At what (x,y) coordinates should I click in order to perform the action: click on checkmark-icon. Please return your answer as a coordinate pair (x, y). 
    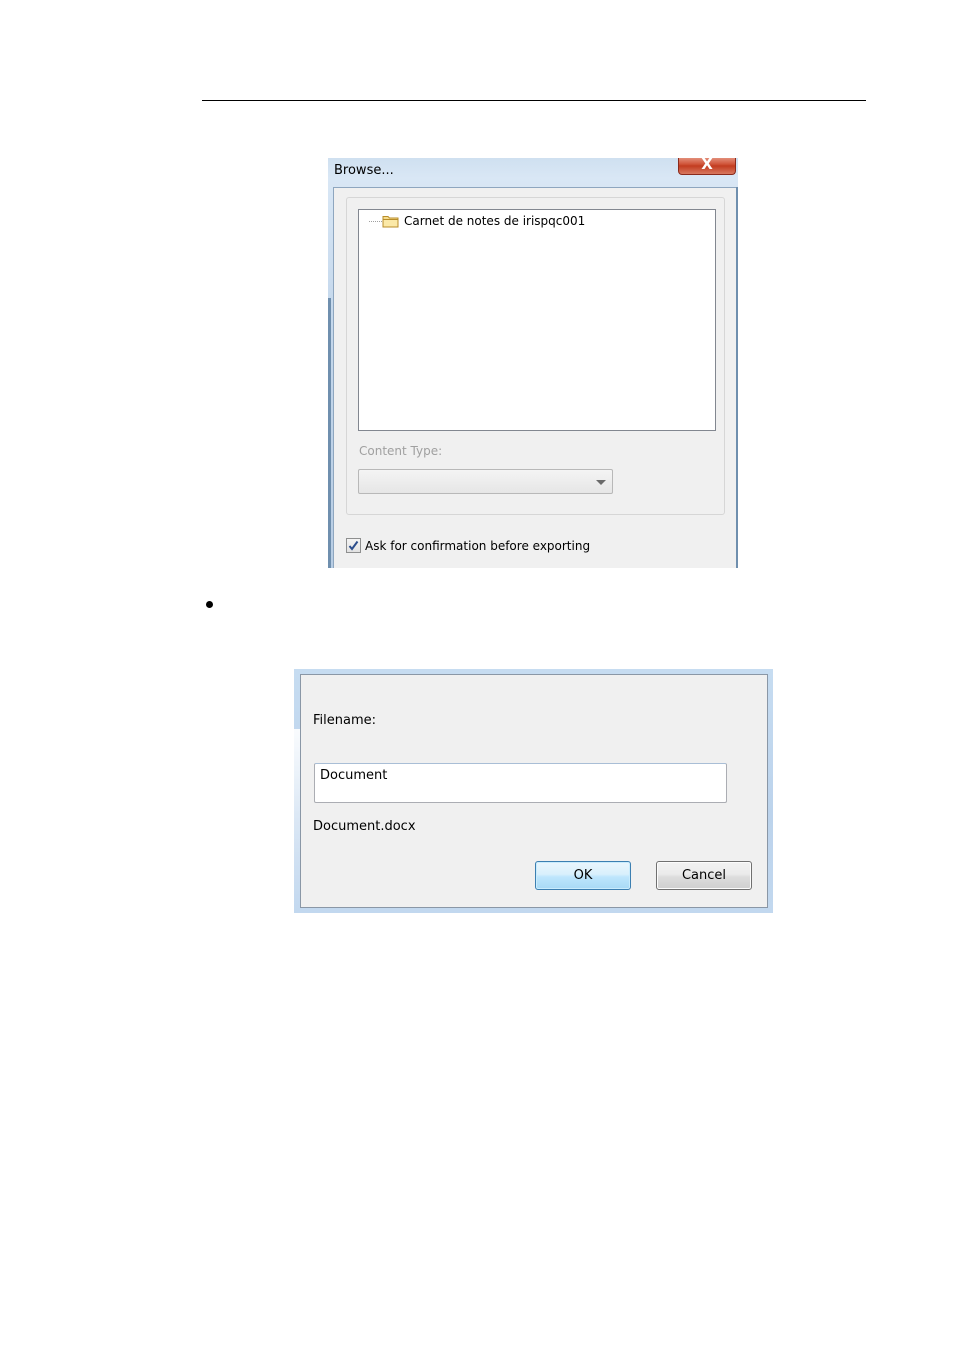
    Looking at the image, I should click on (353, 545).